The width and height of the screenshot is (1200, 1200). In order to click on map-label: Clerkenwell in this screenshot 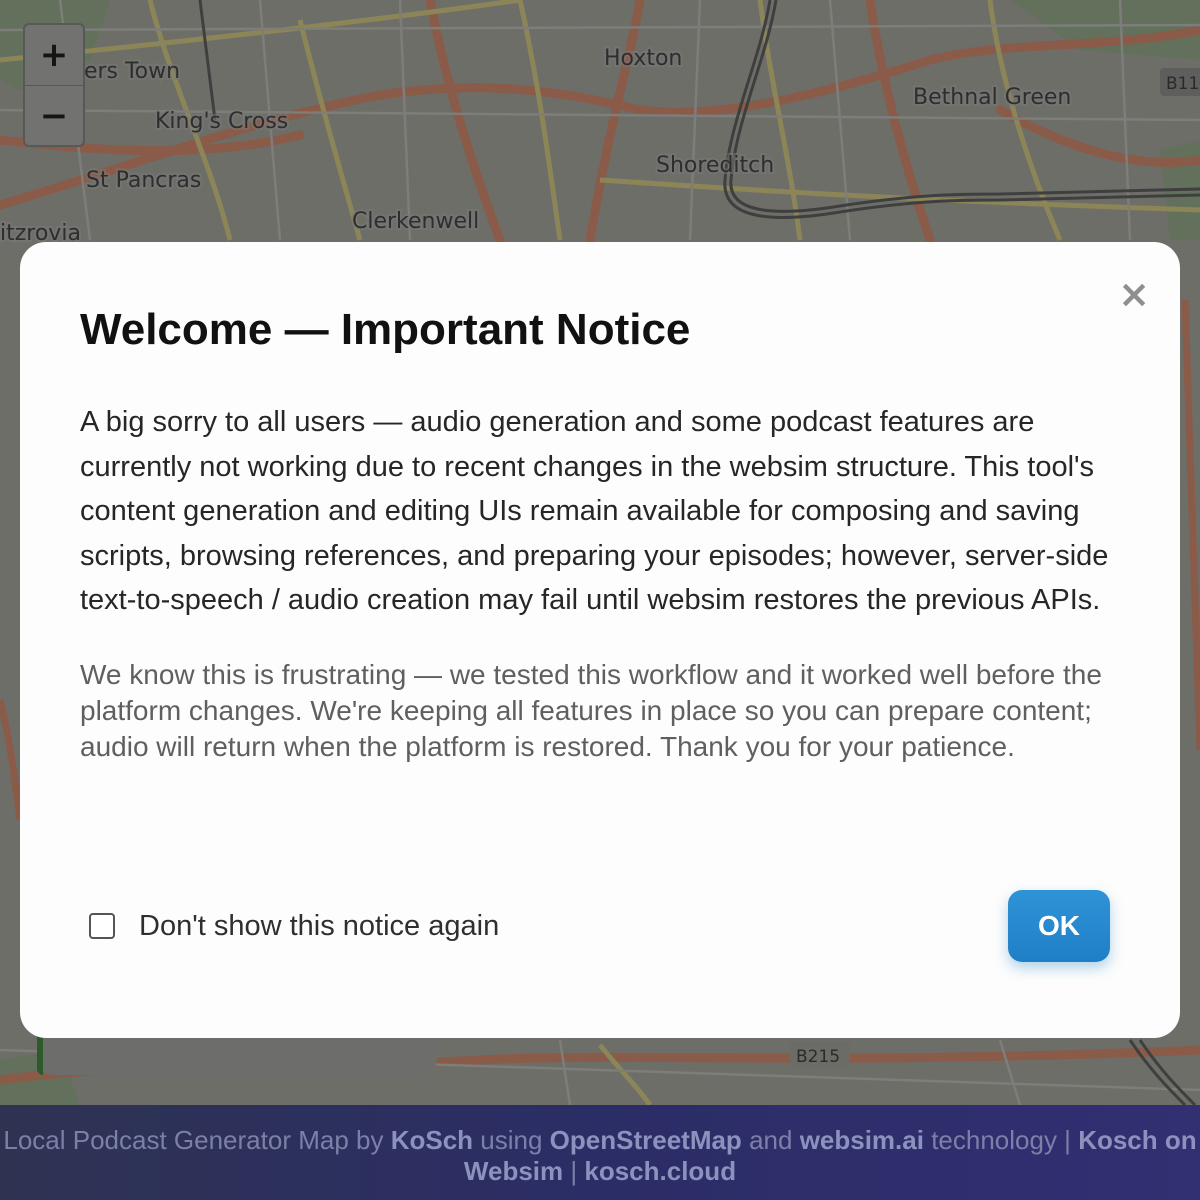, I will do `click(415, 221)`.